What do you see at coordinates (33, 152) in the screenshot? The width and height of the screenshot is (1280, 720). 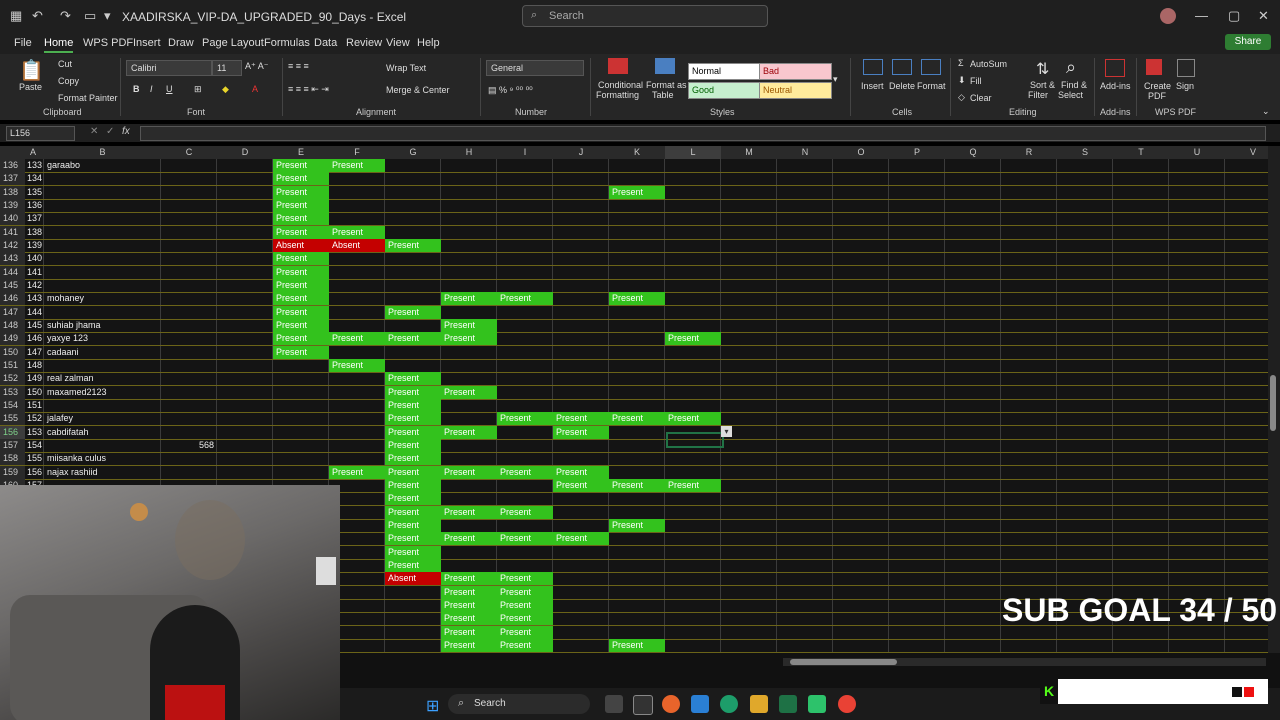 I see `column-header-a: A` at bounding box center [33, 152].